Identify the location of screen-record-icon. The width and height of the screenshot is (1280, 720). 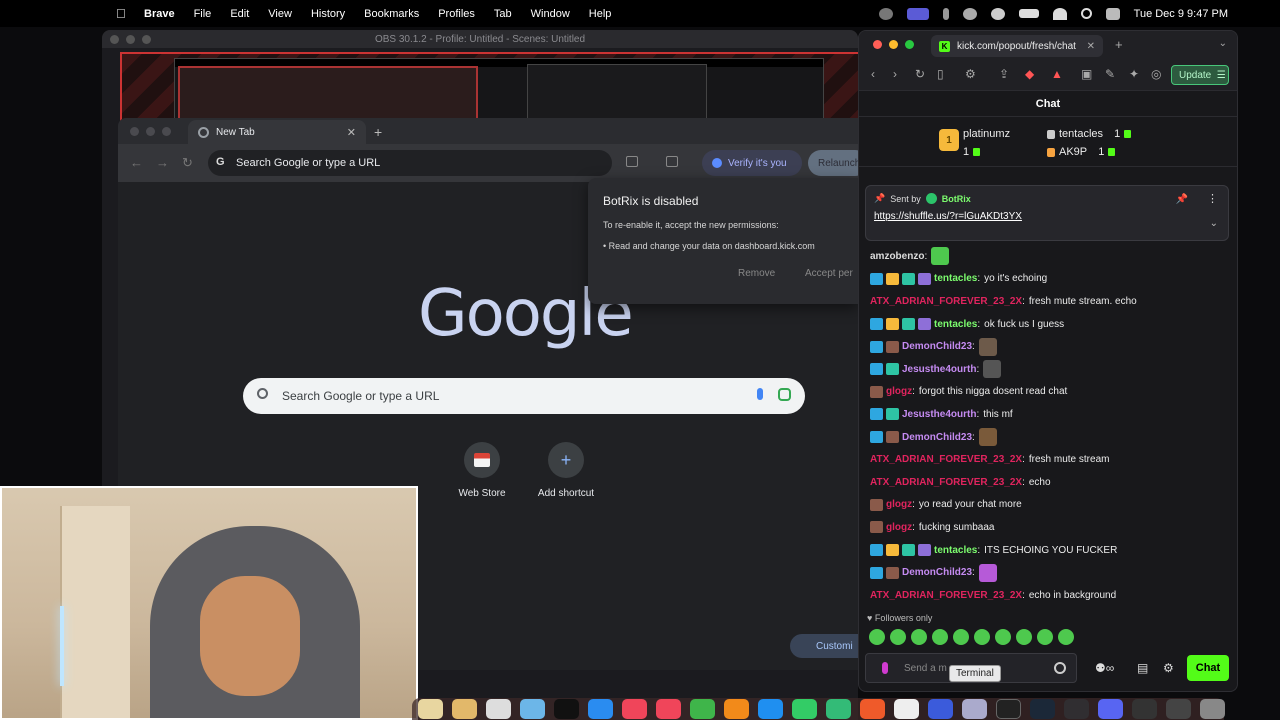
(917, 13).